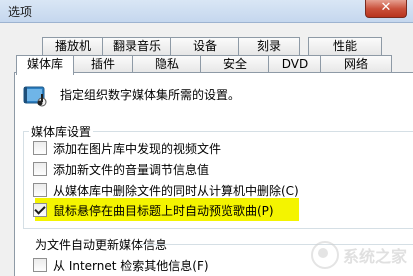 Image resolution: width=413 pixels, height=276 pixels. I want to click on option-hover-preview: 鼠标悬停在曲目标题上时自动预览歌曲(P), so click(153, 210).